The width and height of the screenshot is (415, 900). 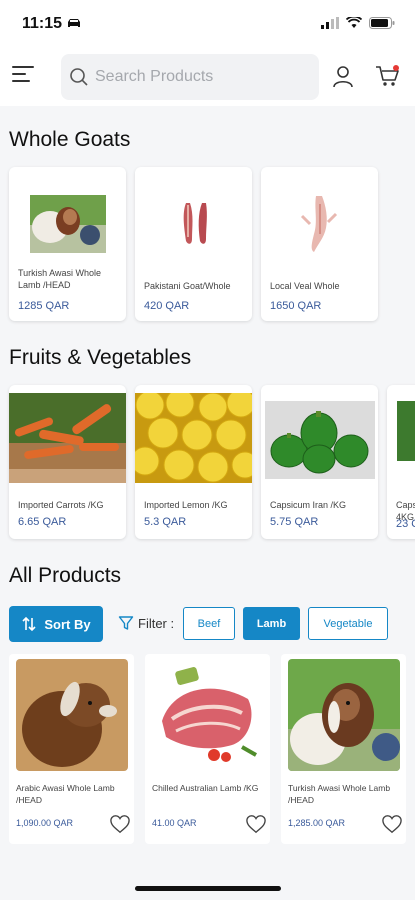 I want to click on app-header, so click(x=207, y=77).